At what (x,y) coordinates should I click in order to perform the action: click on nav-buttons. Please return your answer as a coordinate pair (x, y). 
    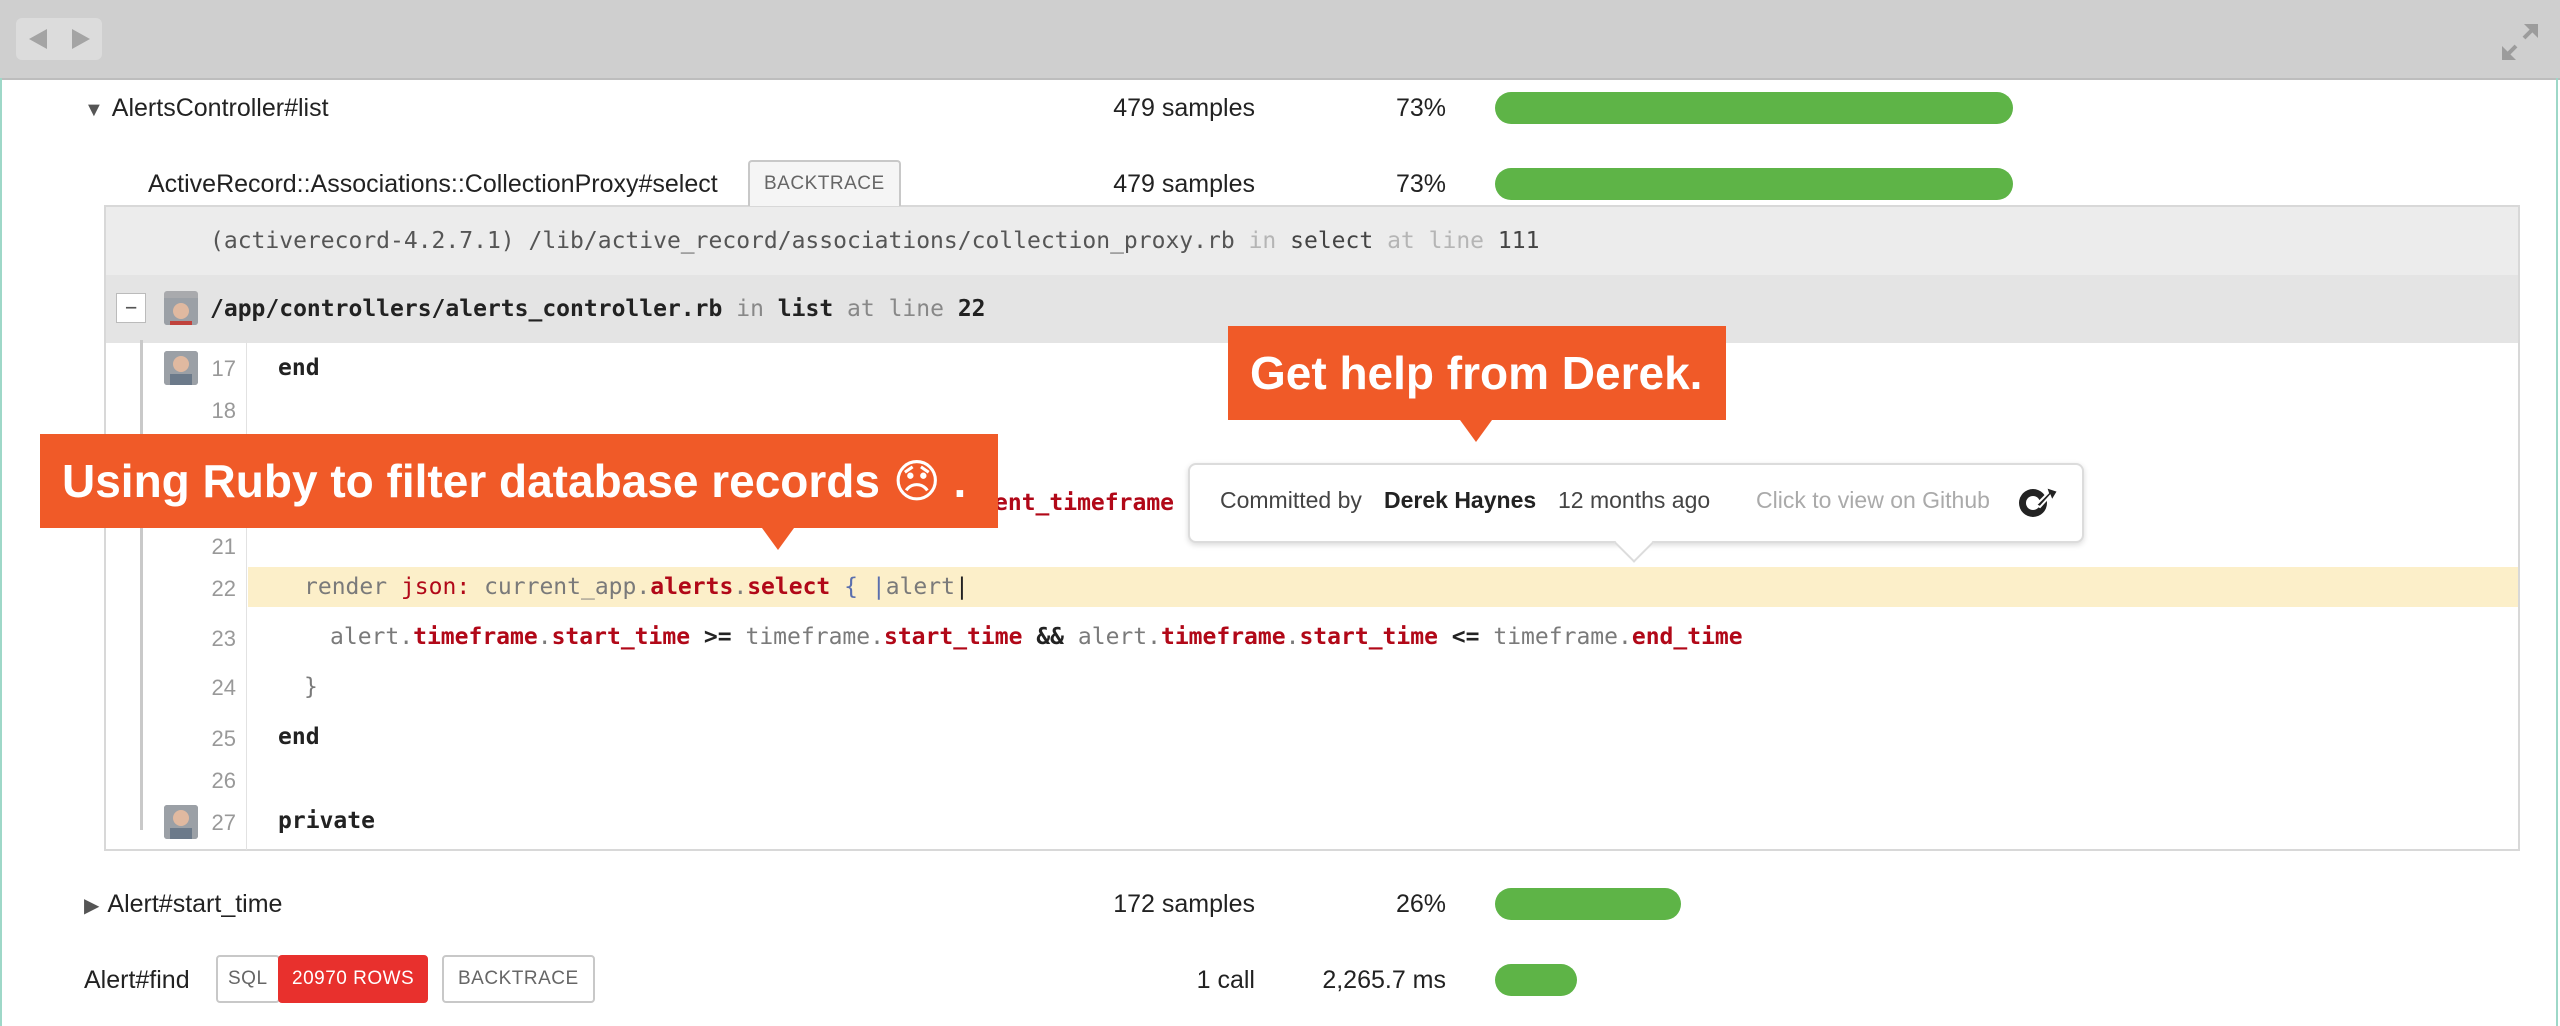
    Looking at the image, I should click on (59, 39).